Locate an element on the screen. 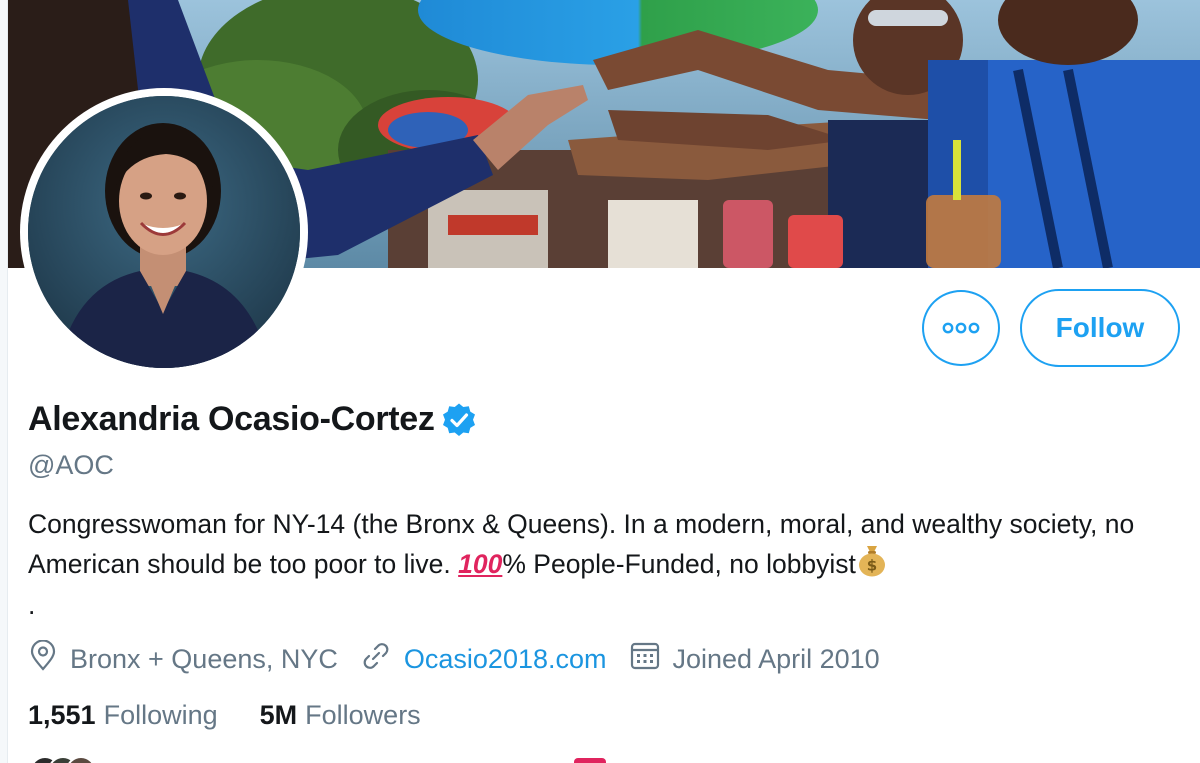 This screenshot has height=763, width=1200. hundred-points-emoji: 100 is located at coordinates (480, 564).